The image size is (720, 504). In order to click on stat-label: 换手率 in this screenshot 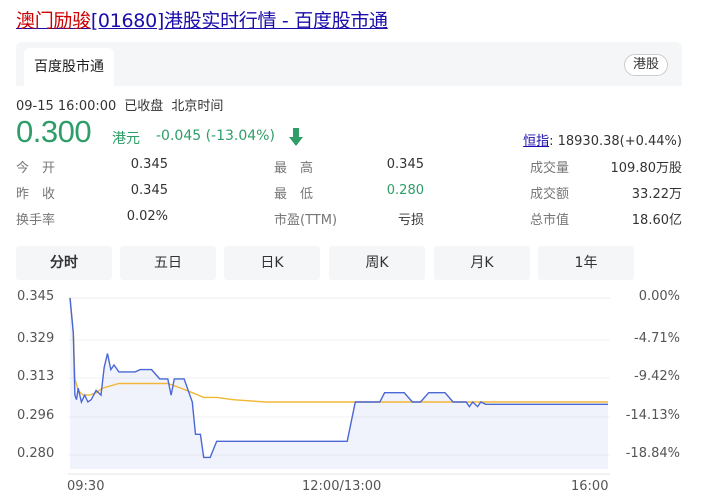, I will do `click(36, 220)`.